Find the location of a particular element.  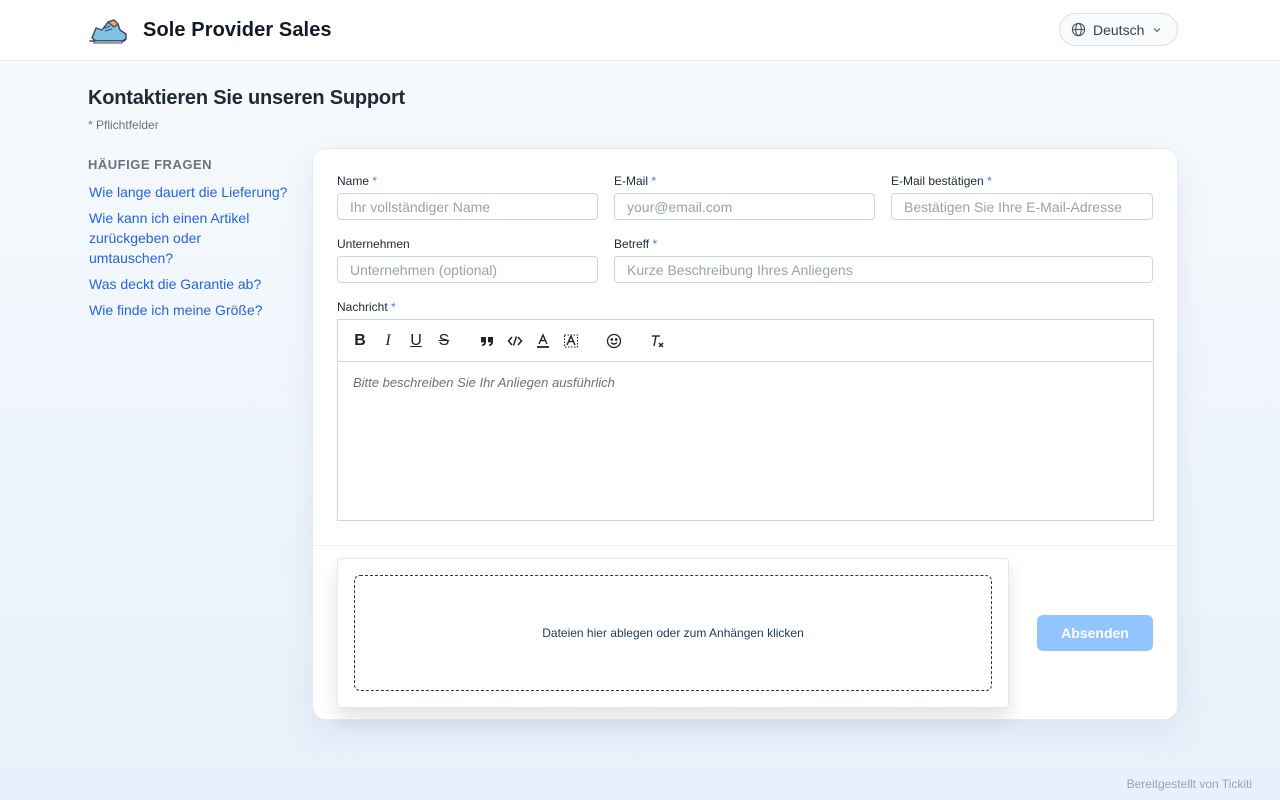

message-label-text: Nachricht is located at coordinates (362, 307).